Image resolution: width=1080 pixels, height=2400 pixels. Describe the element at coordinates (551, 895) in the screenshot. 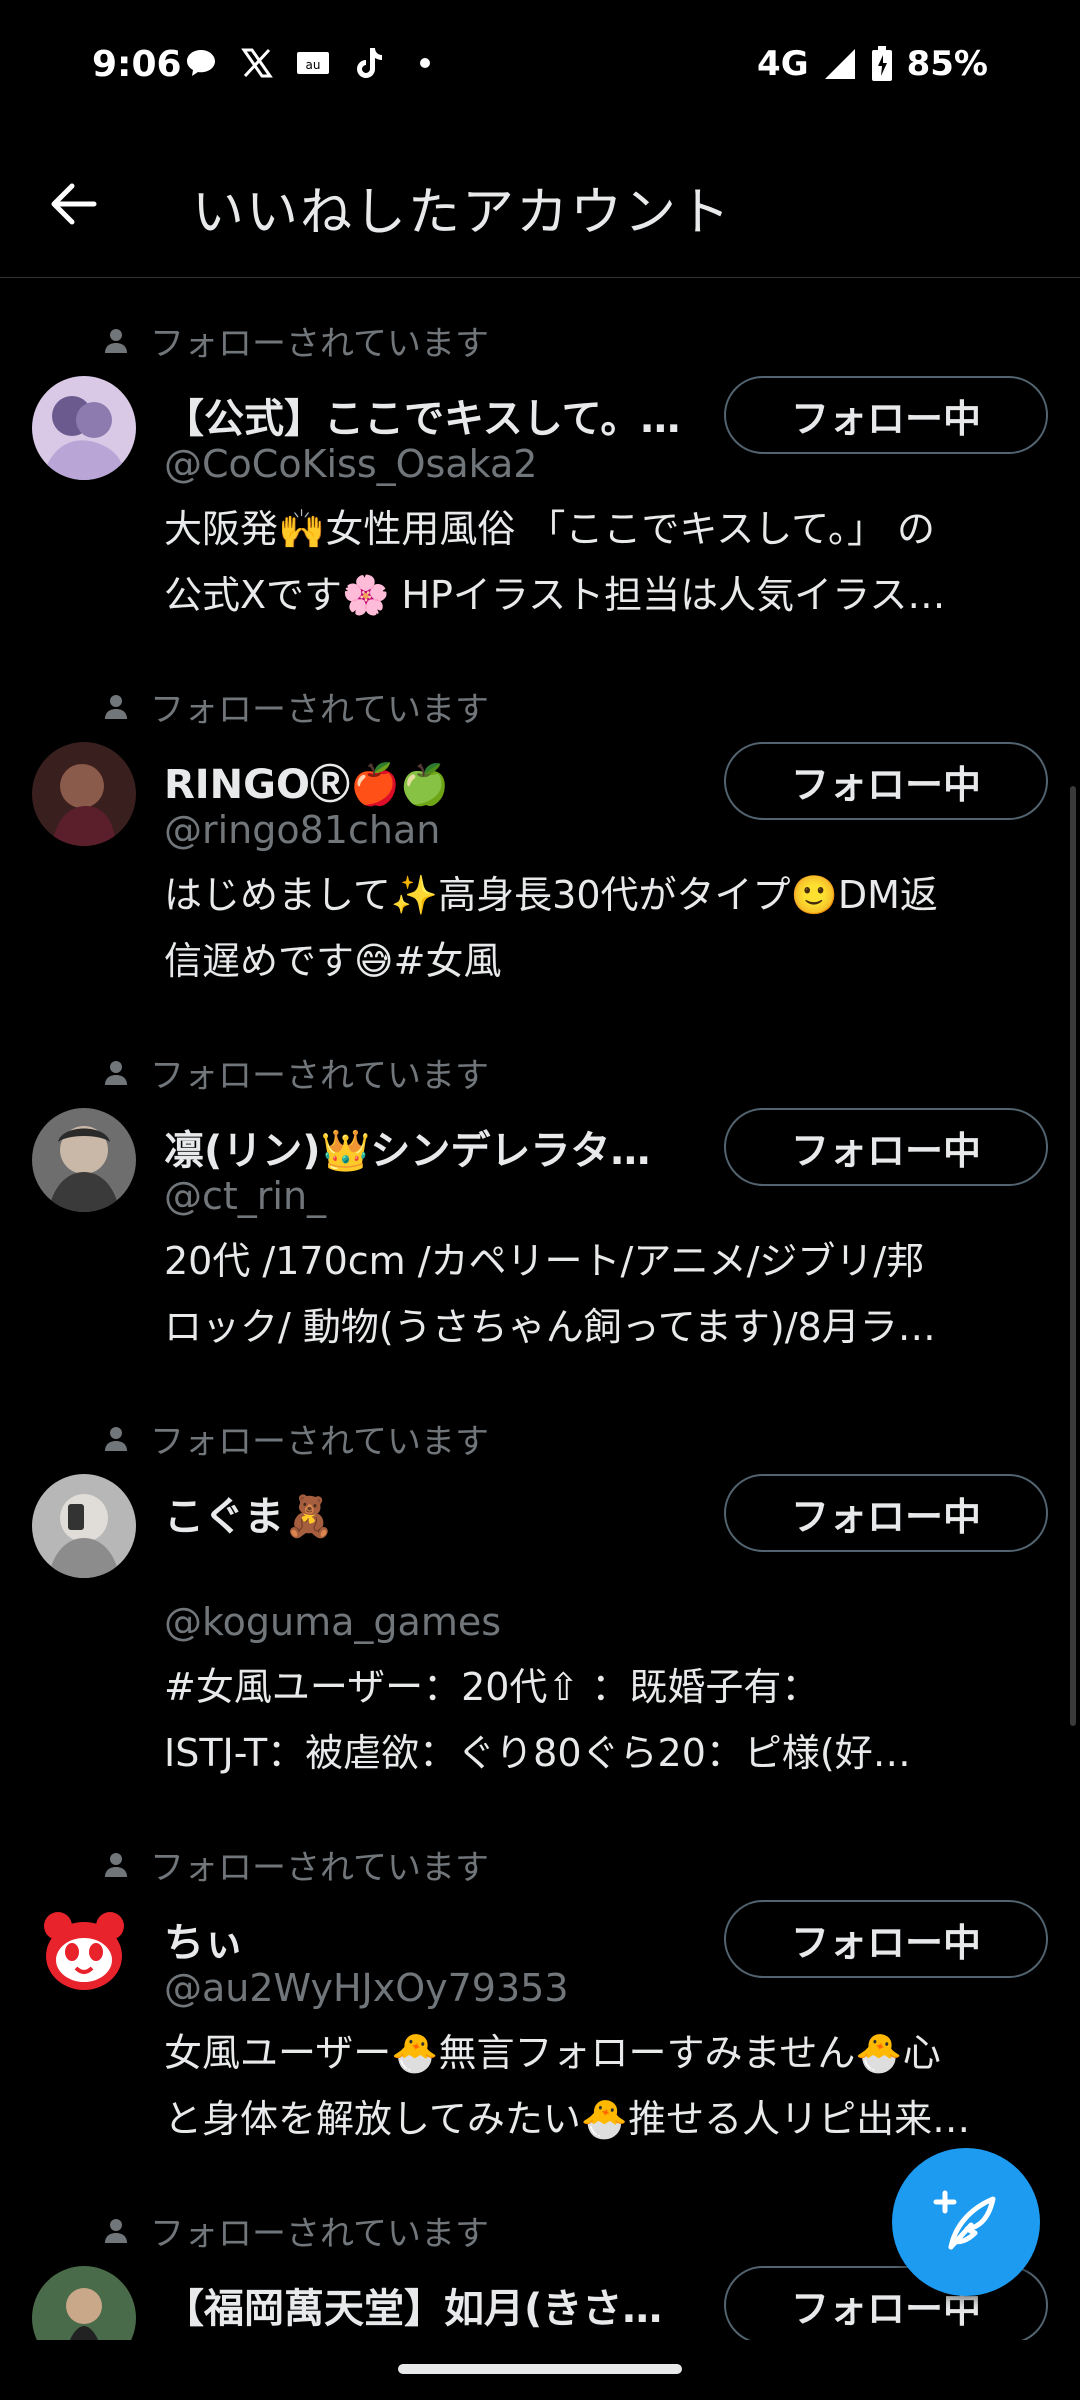

I see `bio-line: はじめまして✨高身長30代がタイプ🙂DM返` at that location.